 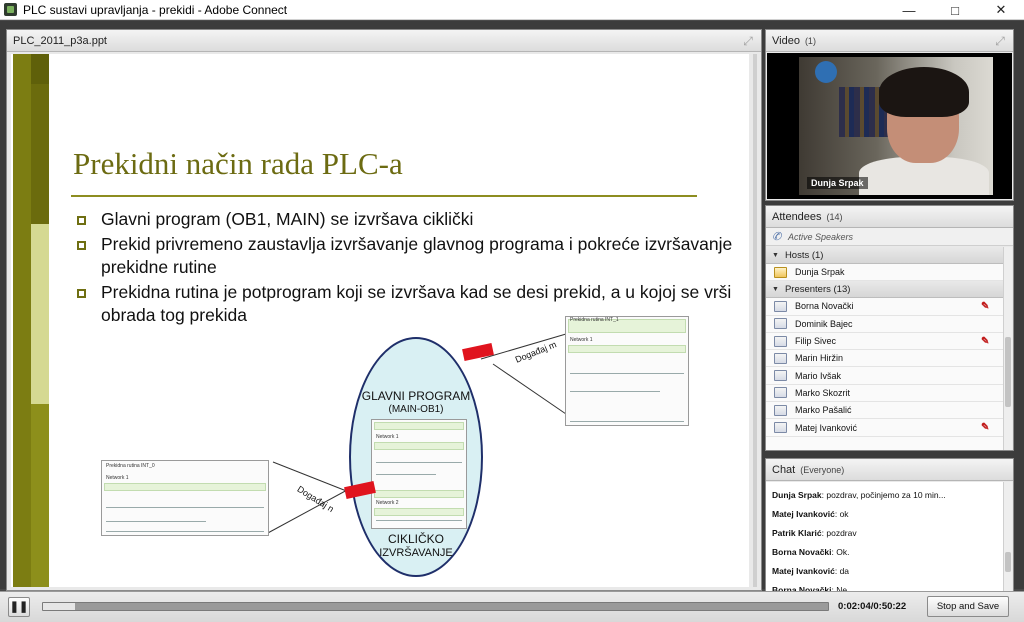 What do you see at coordinates (784, 469) in the screenshot?
I see `chat-pod-title: Chat` at bounding box center [784, 469].